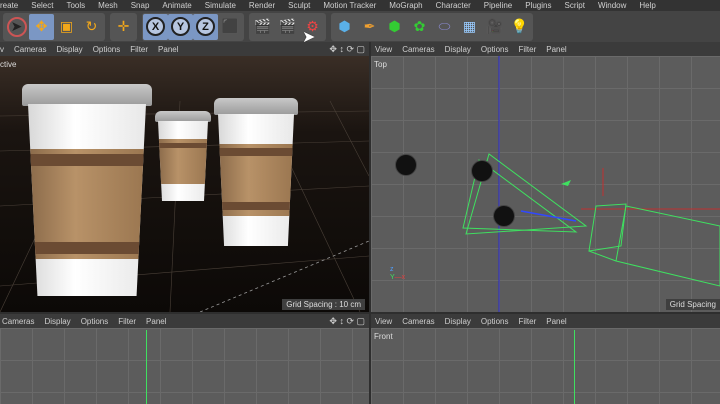  What do you see at coordinates (262, 5) in the screenshot?
I see `menu-render: Render` at bounding box center [262, 5].